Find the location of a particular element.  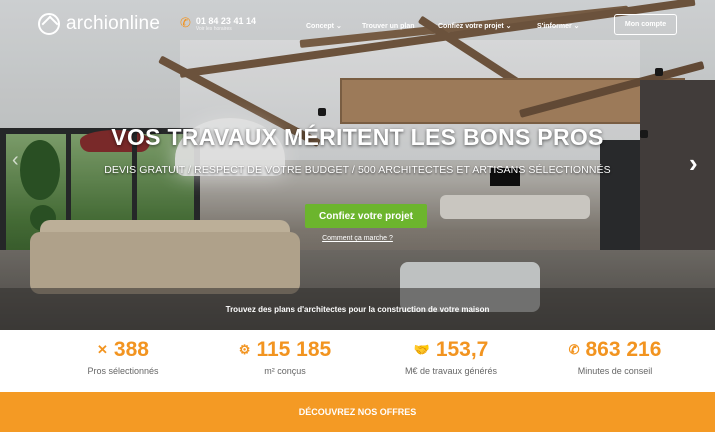

stat-value: 153,7 is located at coordinates (462, 349).